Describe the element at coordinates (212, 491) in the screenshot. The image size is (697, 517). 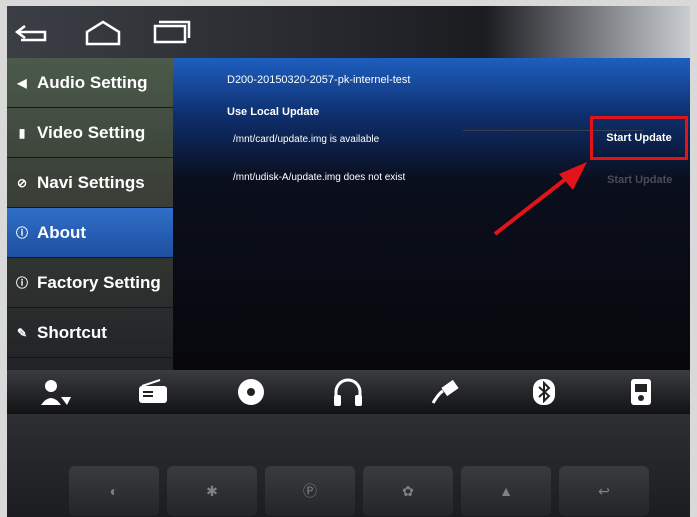
I see `bluetooth-icon: ✱` at that location.